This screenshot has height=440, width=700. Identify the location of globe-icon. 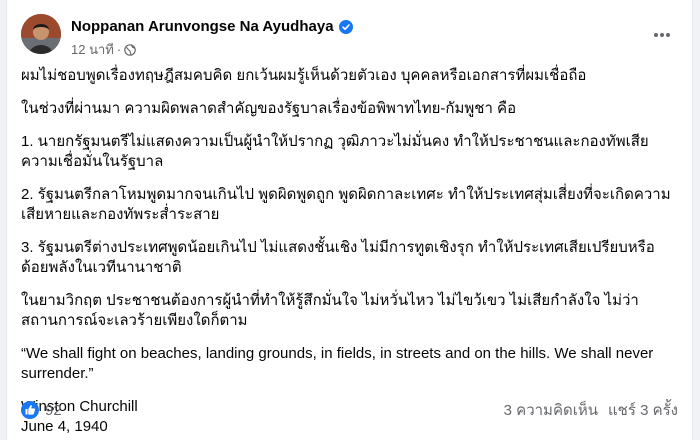
(130, 49).